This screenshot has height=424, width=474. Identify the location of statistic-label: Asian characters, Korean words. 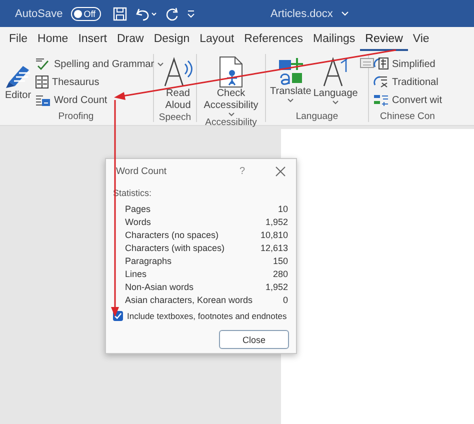
(189, 300).